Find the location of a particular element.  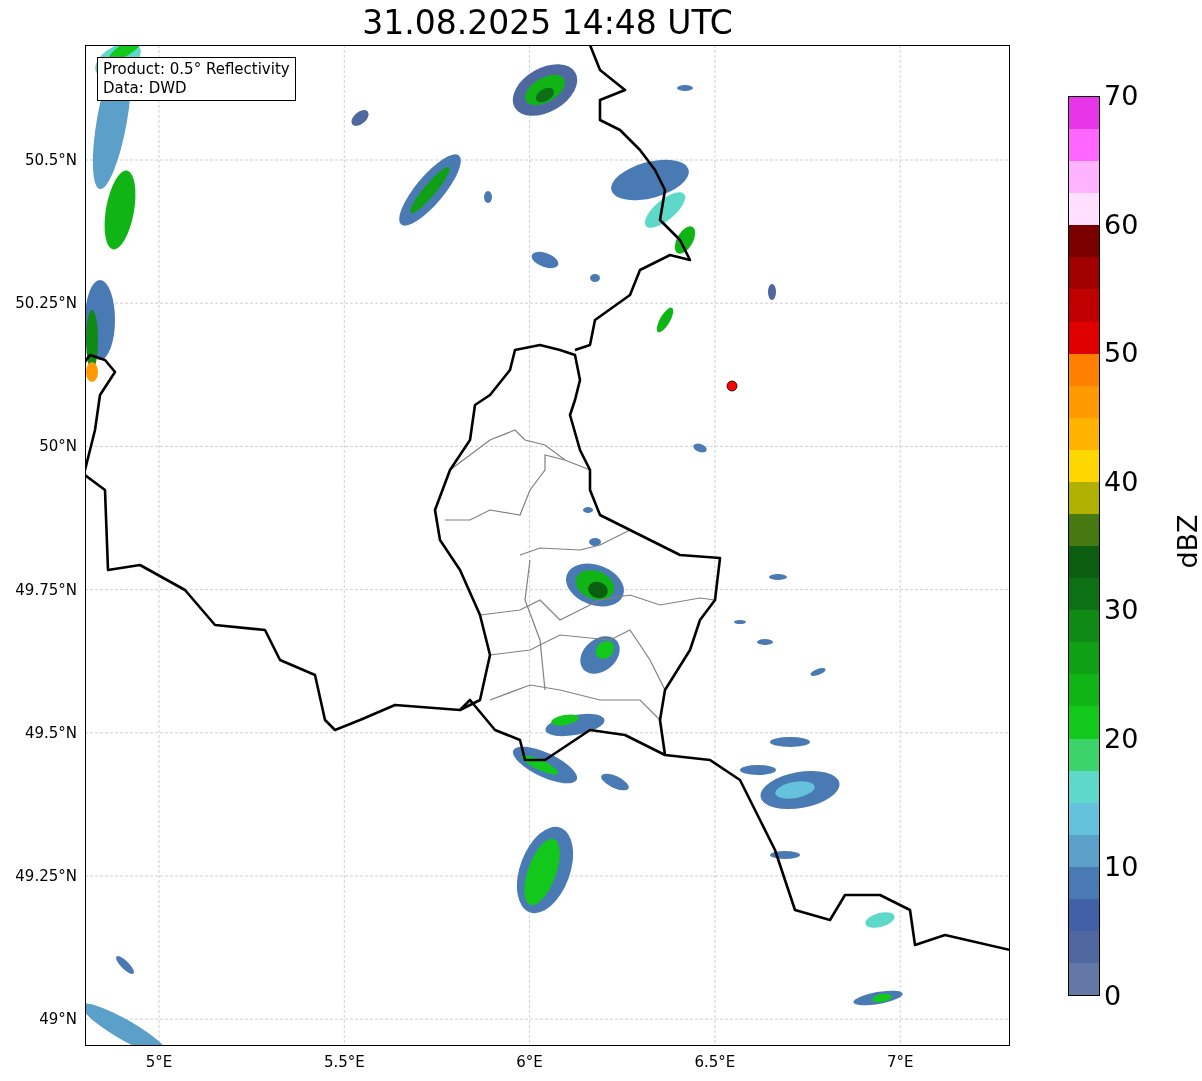

latitude-label: 50.25°N is located at coordinates (46, 303).